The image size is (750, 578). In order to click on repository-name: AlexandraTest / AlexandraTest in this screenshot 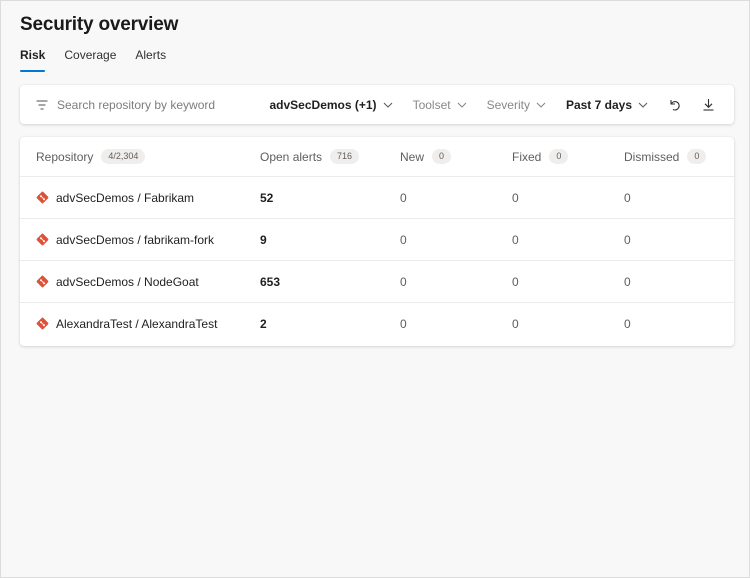, I will do `click(136, 324)`.